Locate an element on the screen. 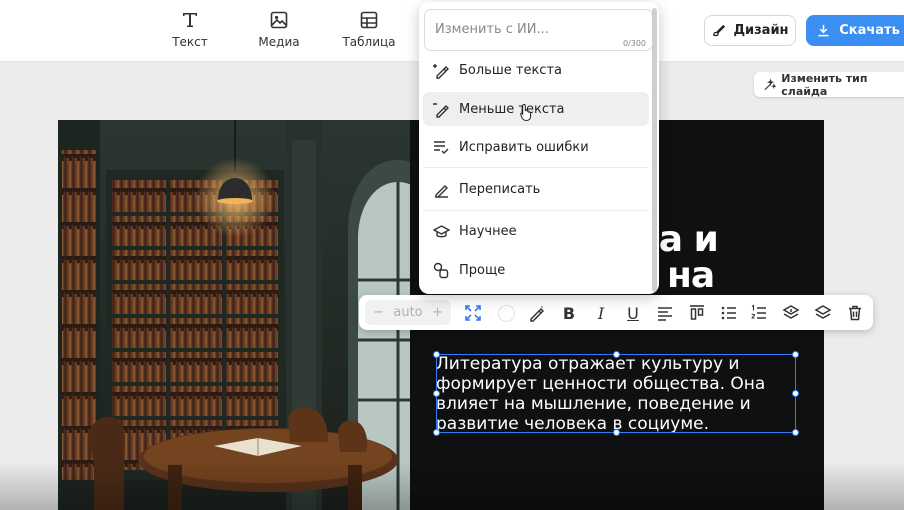 The image size is (904, 510). resize-handle-bl is located at coordinates (436, 432).